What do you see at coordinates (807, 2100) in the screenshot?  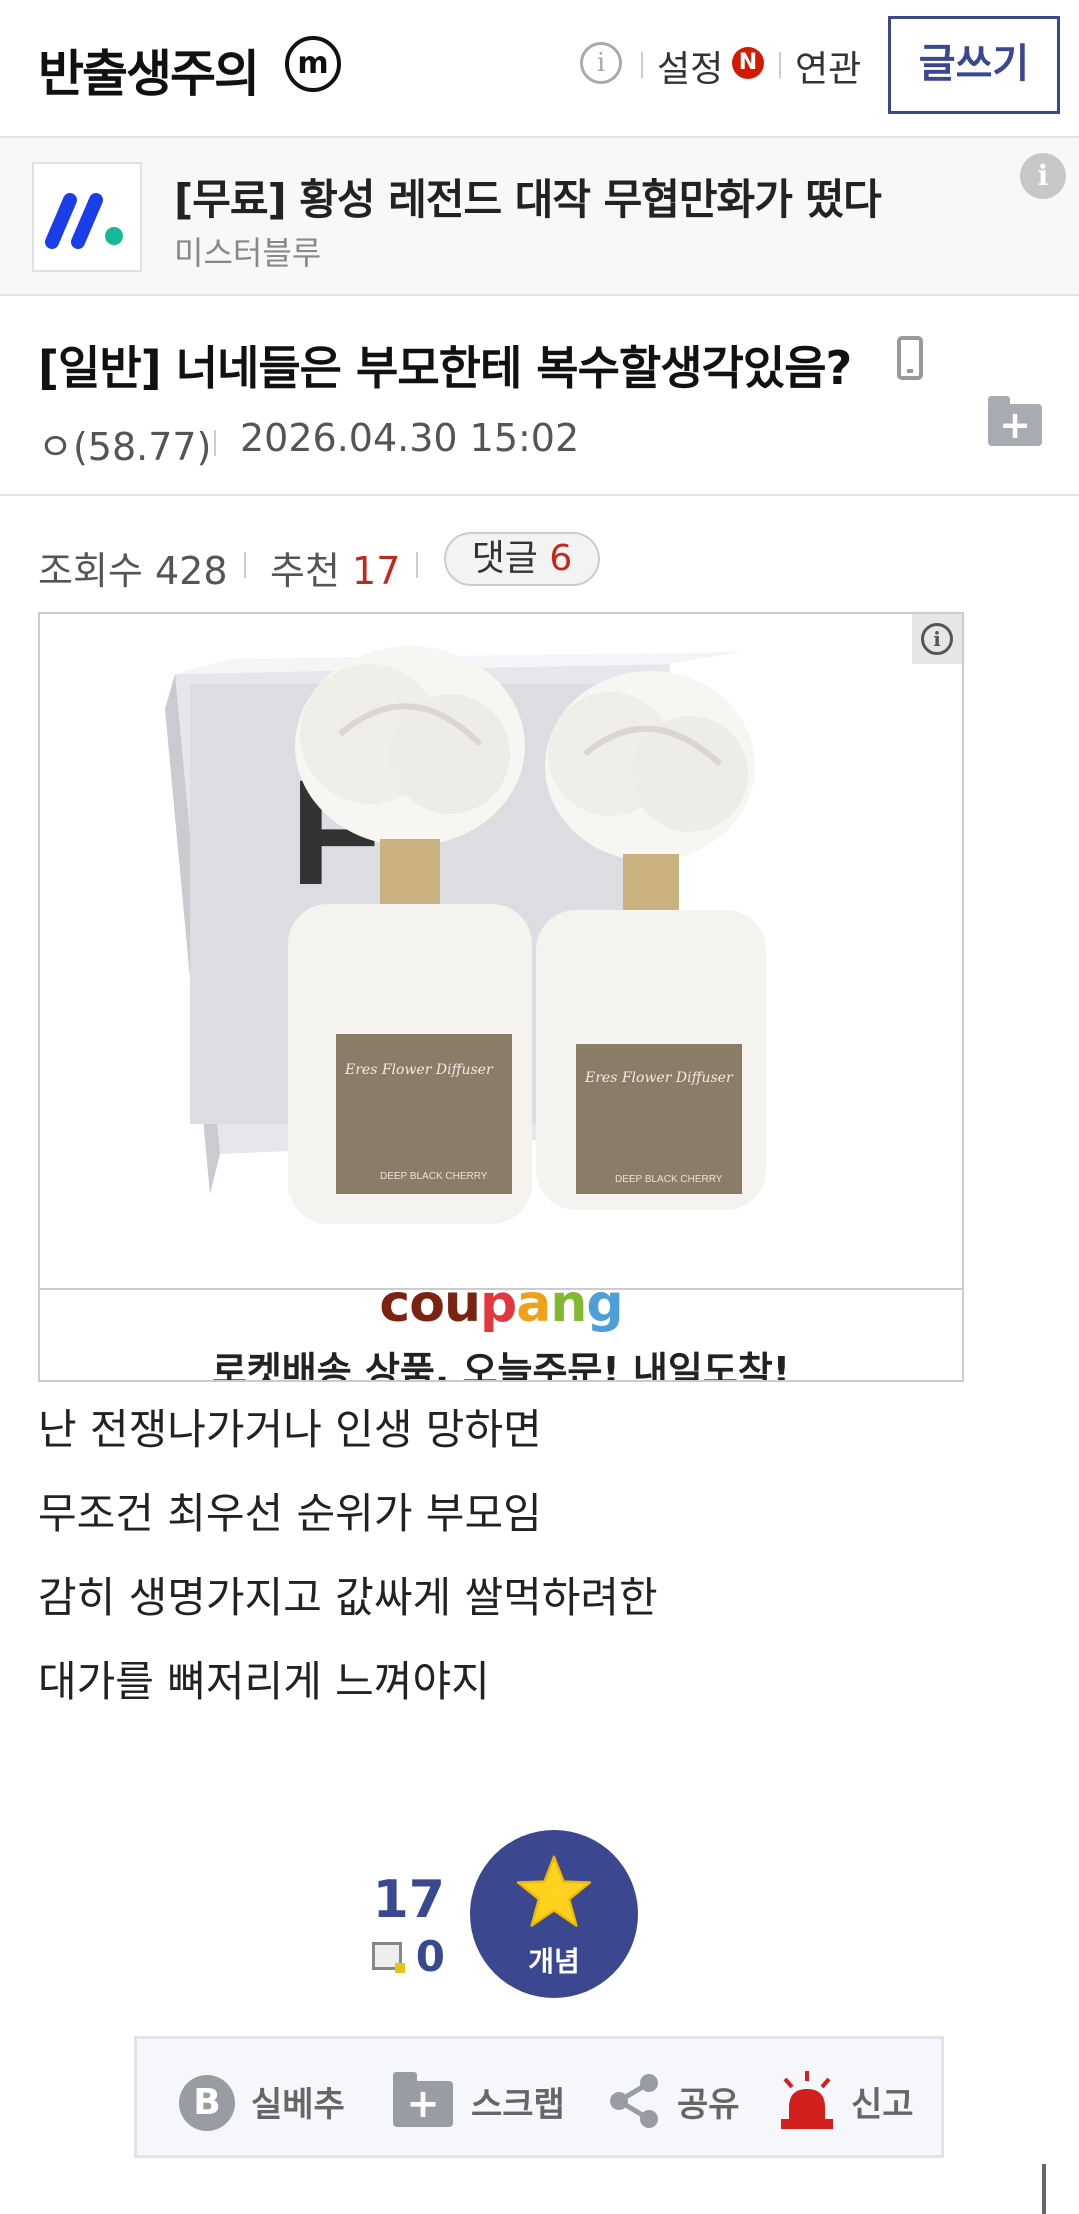 I see `siren-icon` at bounding box center [807, 2100].